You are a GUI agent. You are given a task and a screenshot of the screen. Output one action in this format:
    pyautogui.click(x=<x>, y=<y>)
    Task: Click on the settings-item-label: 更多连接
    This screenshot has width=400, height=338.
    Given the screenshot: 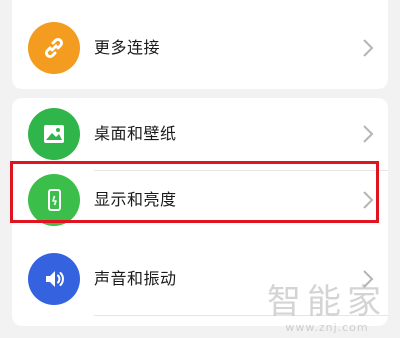 What is the action you would take?
    pyautogui.click(x=127, y=47)
    